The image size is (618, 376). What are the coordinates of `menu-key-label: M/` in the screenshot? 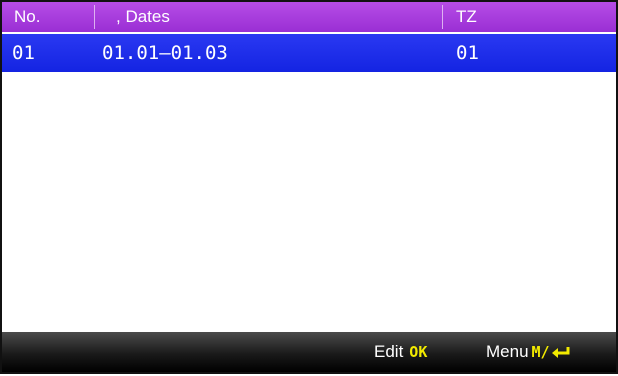 It's located at (540, 352).